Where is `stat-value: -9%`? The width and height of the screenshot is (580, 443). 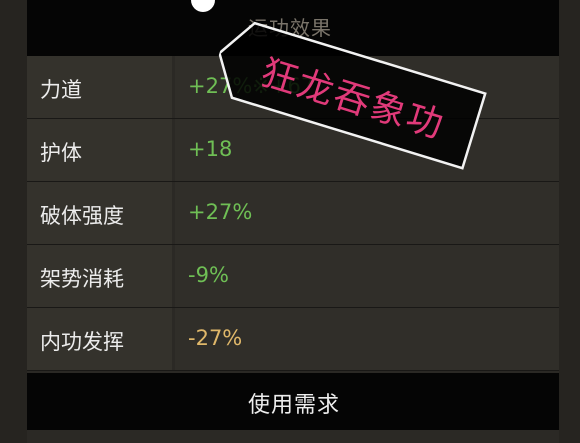 stat-value: -9% is located at coordinates (208, 275).